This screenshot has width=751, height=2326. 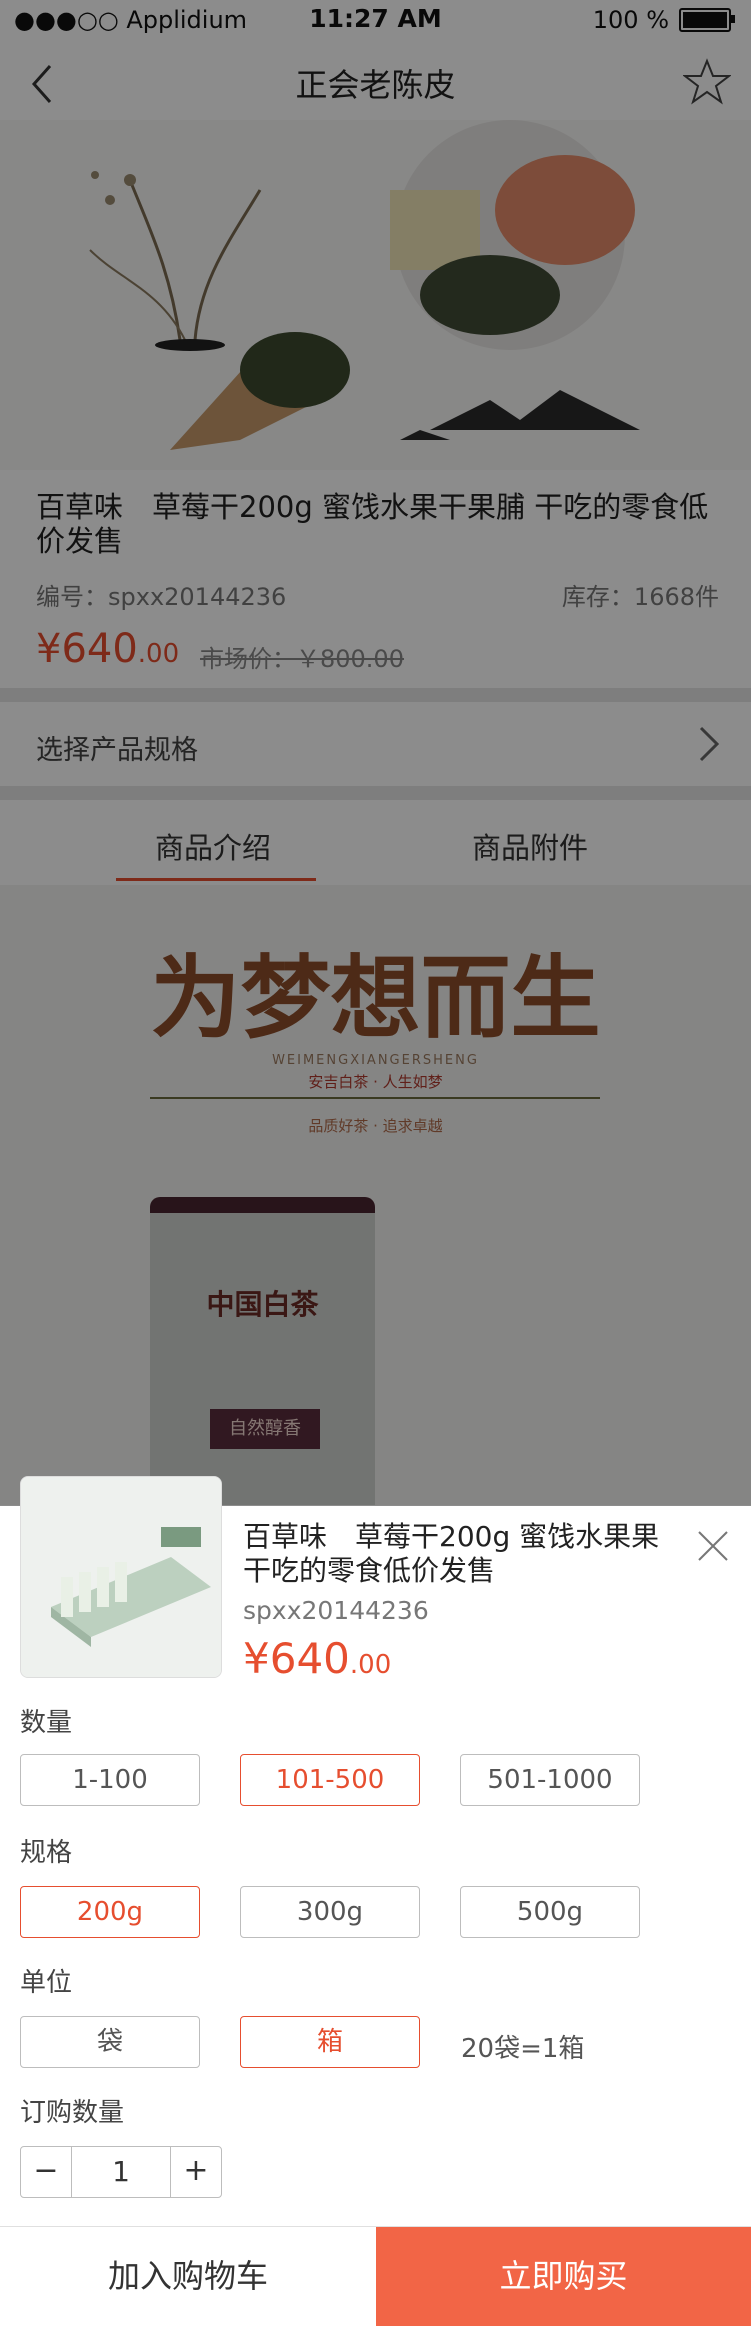 What do you see at coordinates (370, 1665) in the screenshot?
I see `sheet-price-dec: .00` at bounding box center [370, 1665].